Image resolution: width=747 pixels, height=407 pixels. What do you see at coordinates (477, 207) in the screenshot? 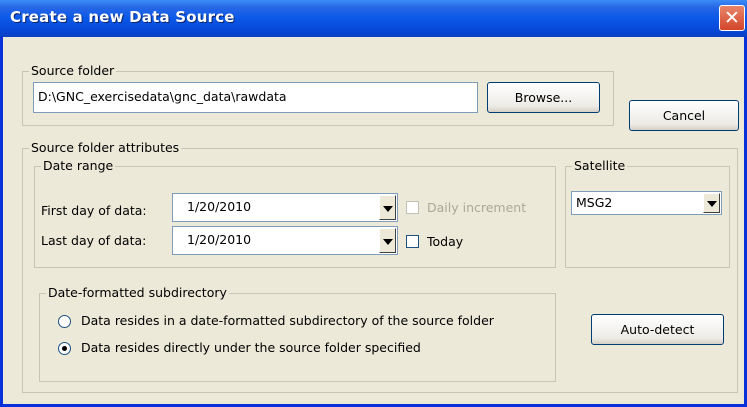
I see `daily-increment-label: Daily increment` at bounding box center [477, 207].